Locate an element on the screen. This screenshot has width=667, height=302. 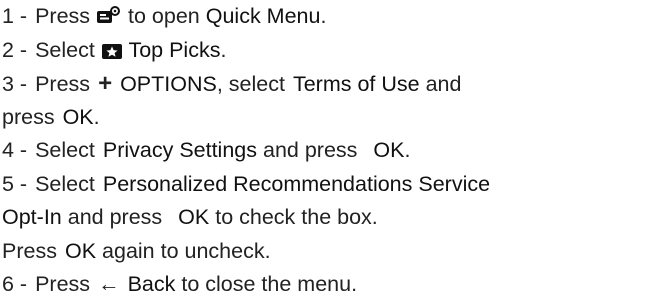
step-4: 4 - Select Privacy Settings and press OK. is located at coordinates (334, 151).